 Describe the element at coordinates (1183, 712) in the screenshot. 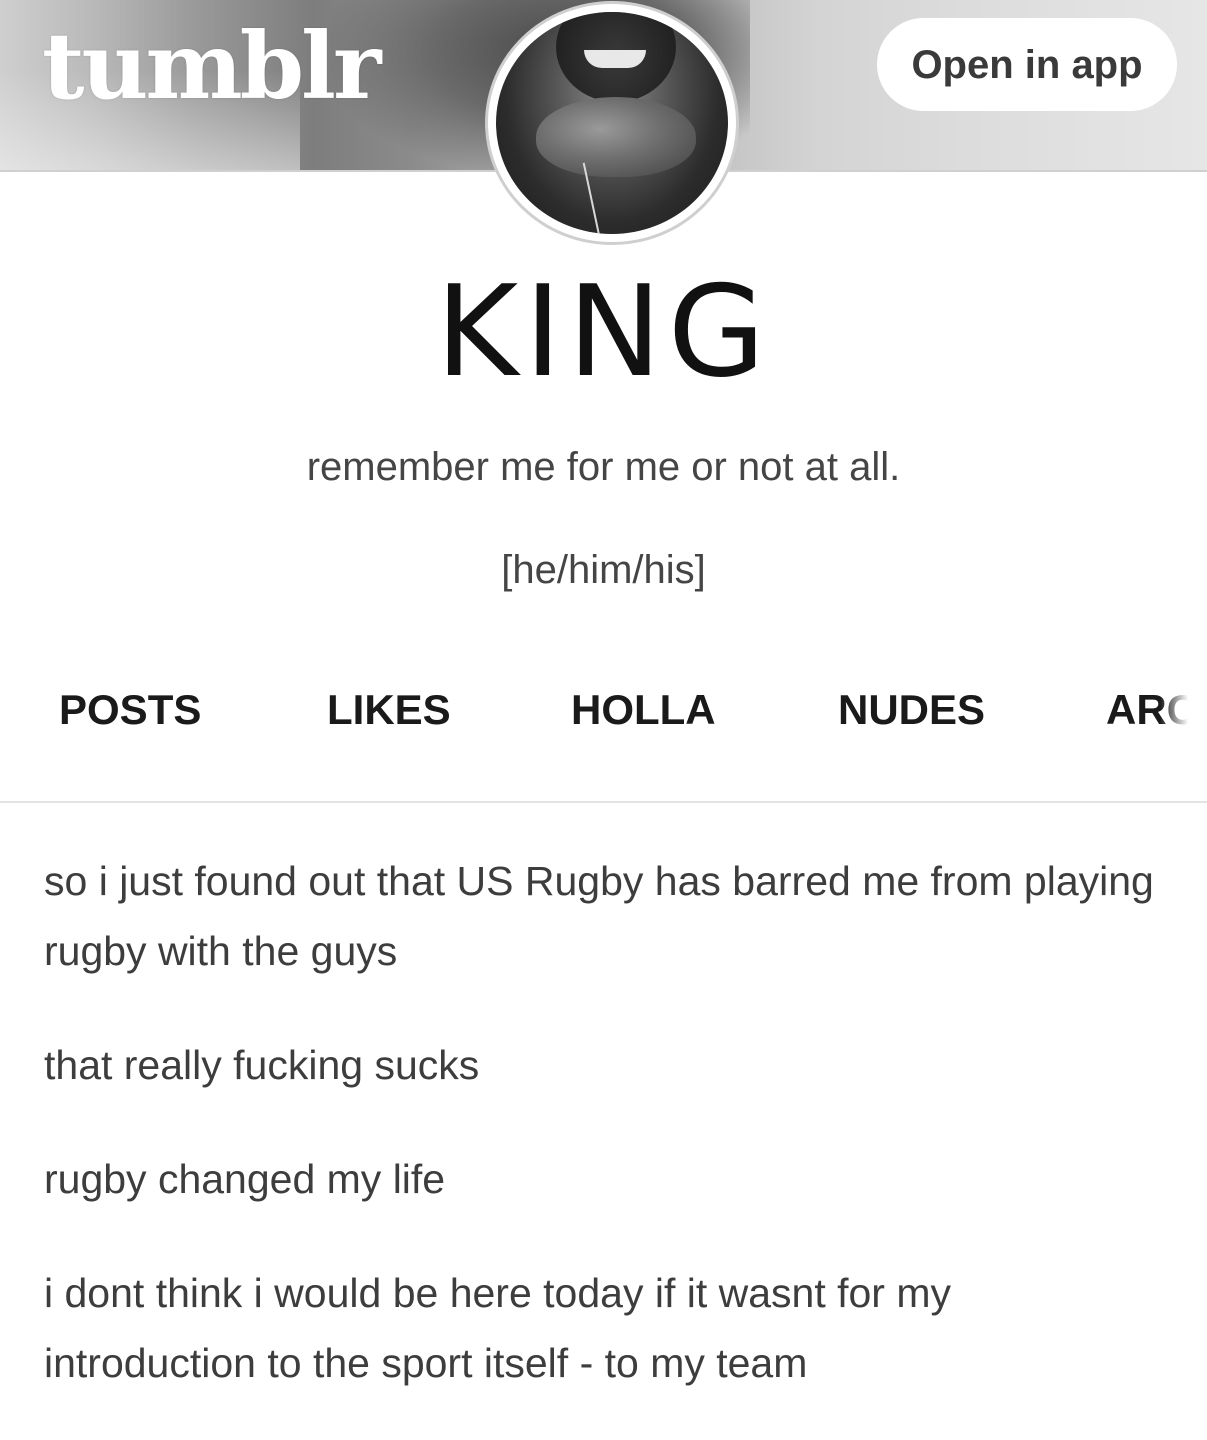

I see `nav-overflow-fade` at that location.